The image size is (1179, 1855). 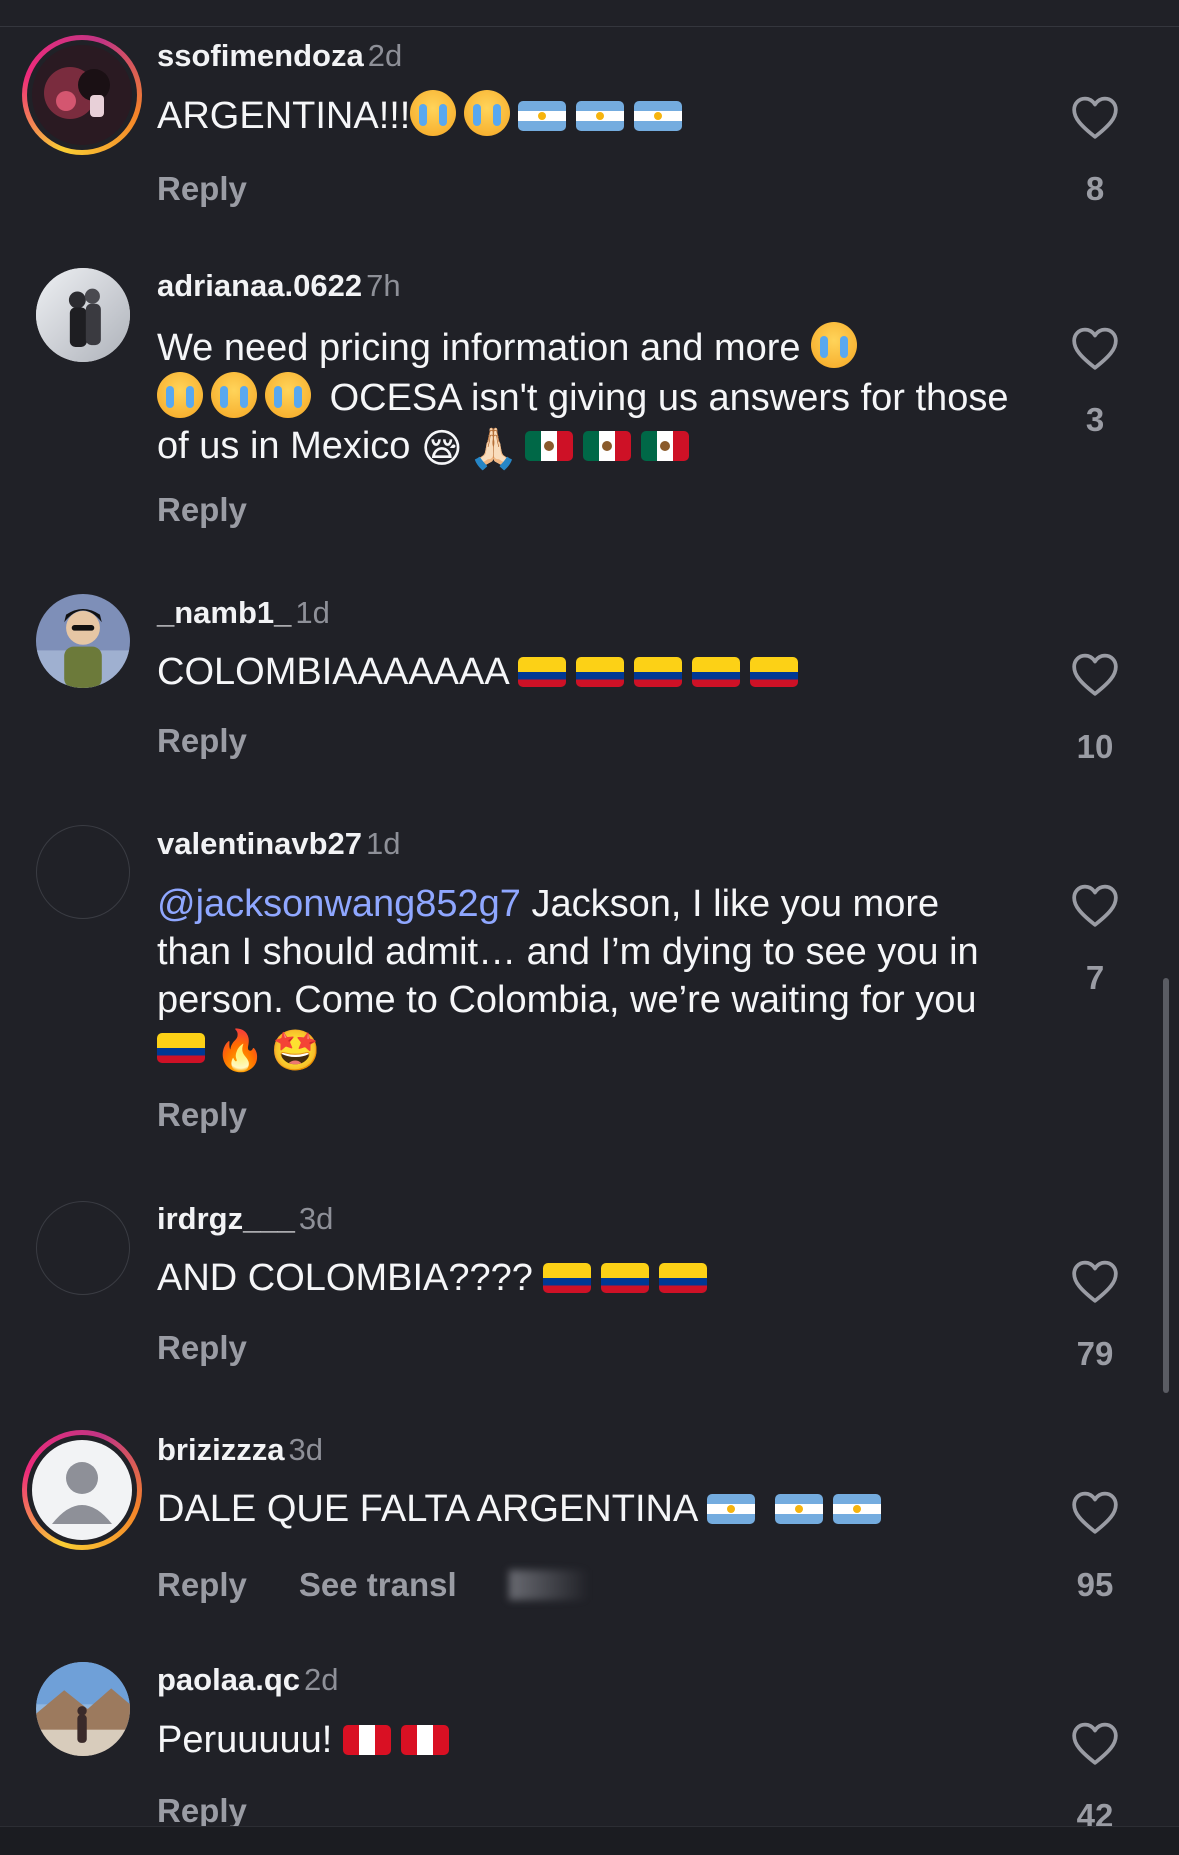 What do you see at coordinates (1095, 419) in the screenshot?
I see `like-count: 3` at bounding box center [1095, 419].